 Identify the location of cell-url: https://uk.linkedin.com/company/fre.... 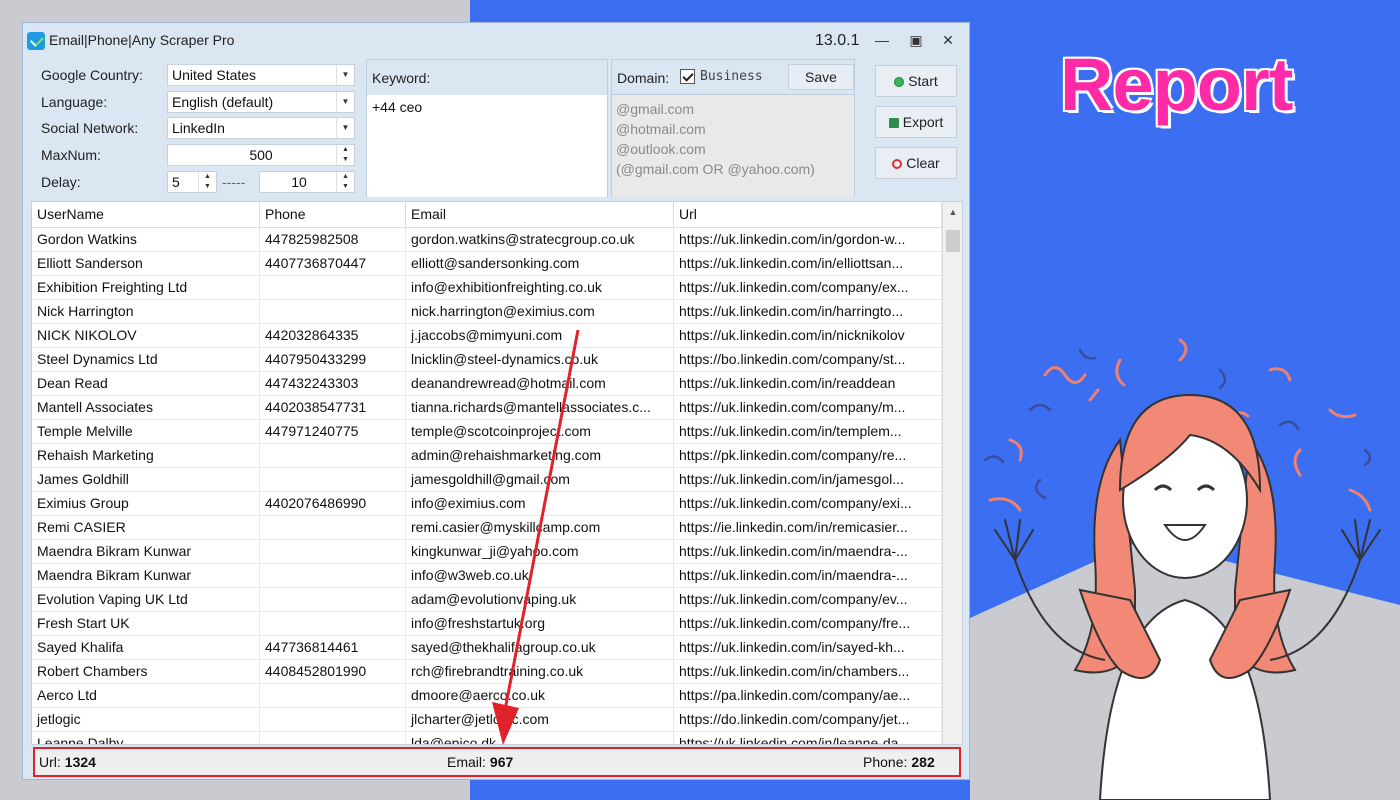
(808, 624).